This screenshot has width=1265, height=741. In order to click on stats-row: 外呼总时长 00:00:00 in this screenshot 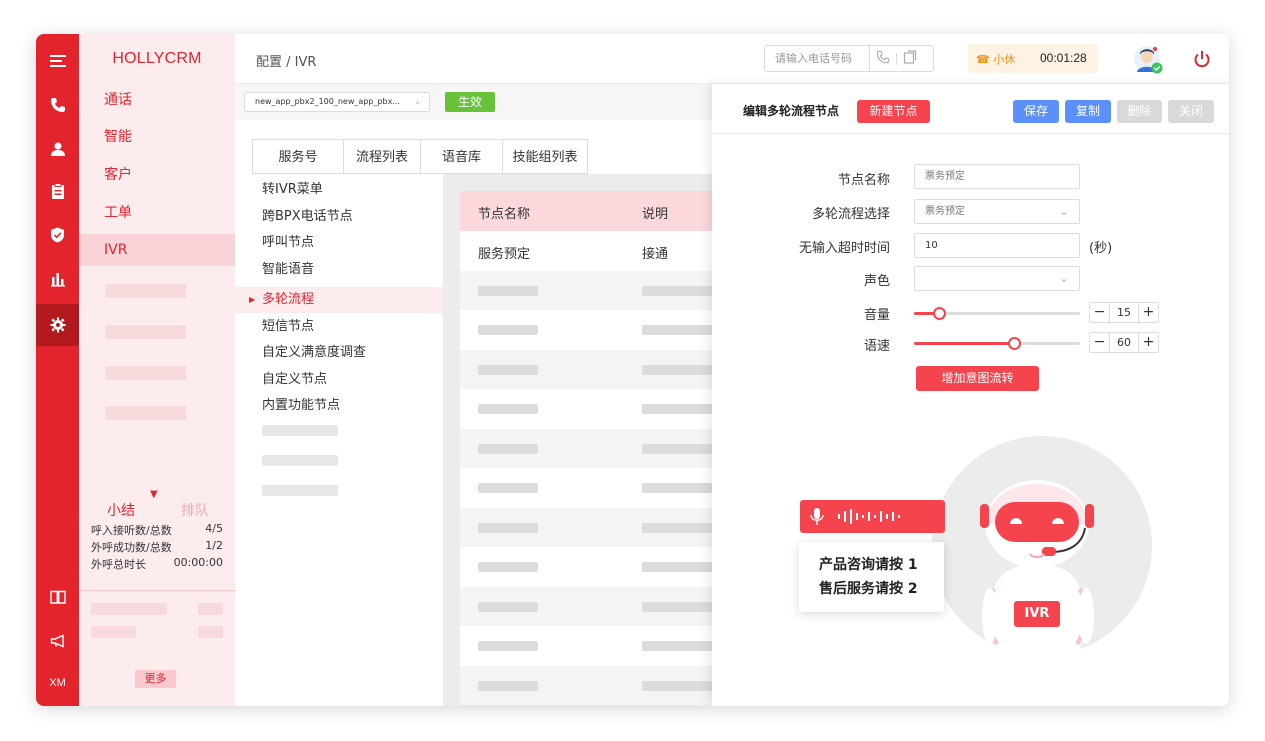, I will do `click(157, 563)`.